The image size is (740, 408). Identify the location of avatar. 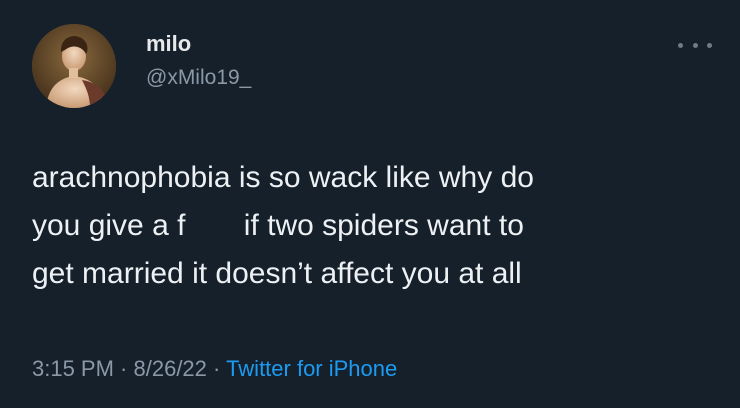
(74, 66).